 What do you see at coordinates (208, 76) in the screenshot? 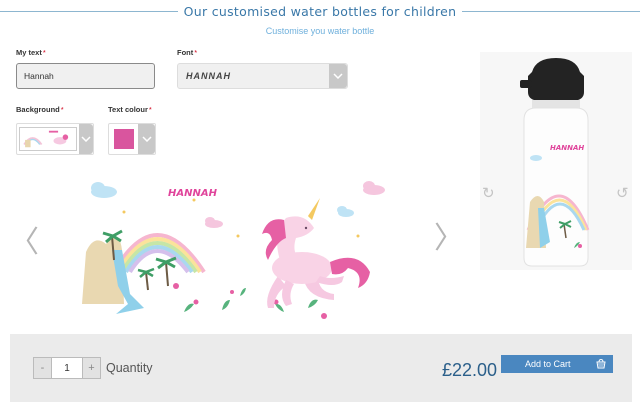
I see `font-selected-value: HANNAH` at bounding box center [208, 76].